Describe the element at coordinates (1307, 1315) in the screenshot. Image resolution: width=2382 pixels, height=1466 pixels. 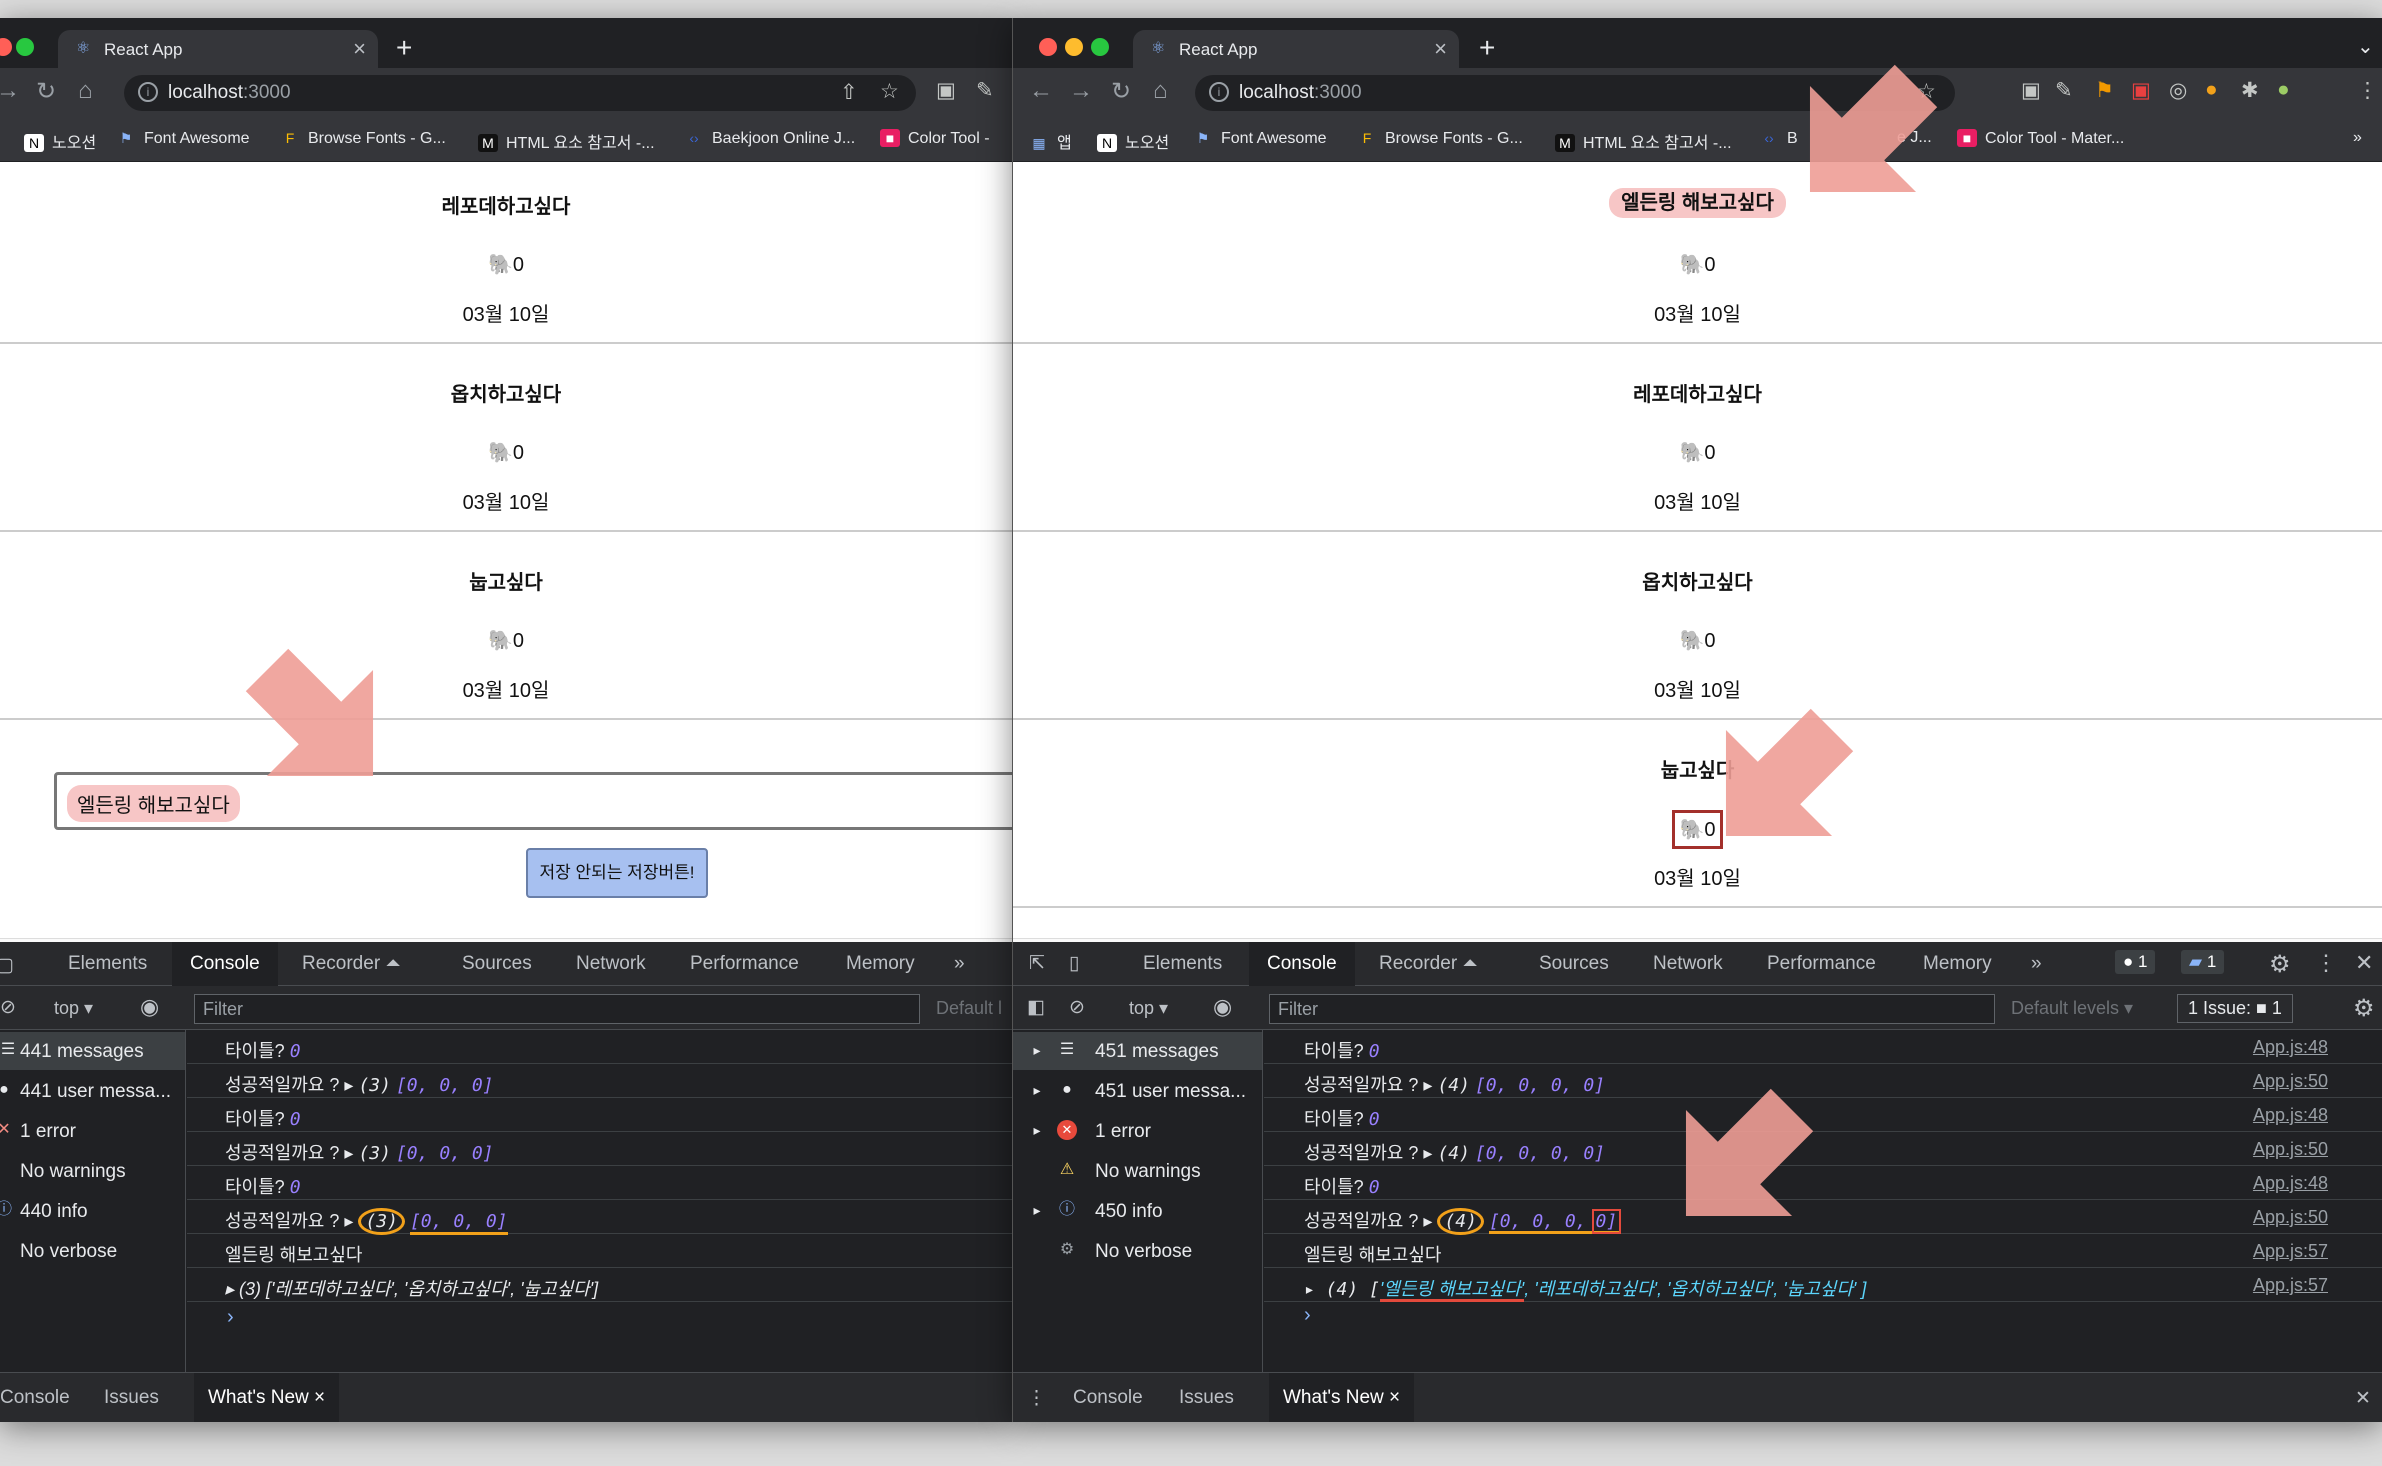
I see `console-prompt: ›` at that location.